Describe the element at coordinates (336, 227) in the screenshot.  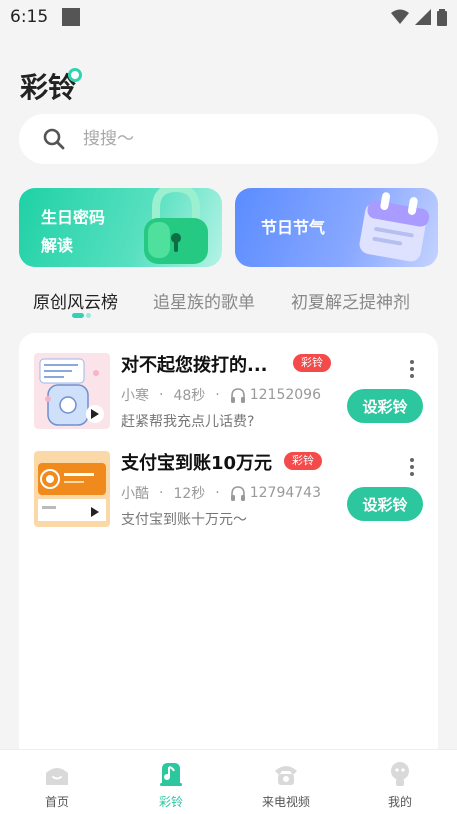
I see `banner-festival: 节日节气` at that location.